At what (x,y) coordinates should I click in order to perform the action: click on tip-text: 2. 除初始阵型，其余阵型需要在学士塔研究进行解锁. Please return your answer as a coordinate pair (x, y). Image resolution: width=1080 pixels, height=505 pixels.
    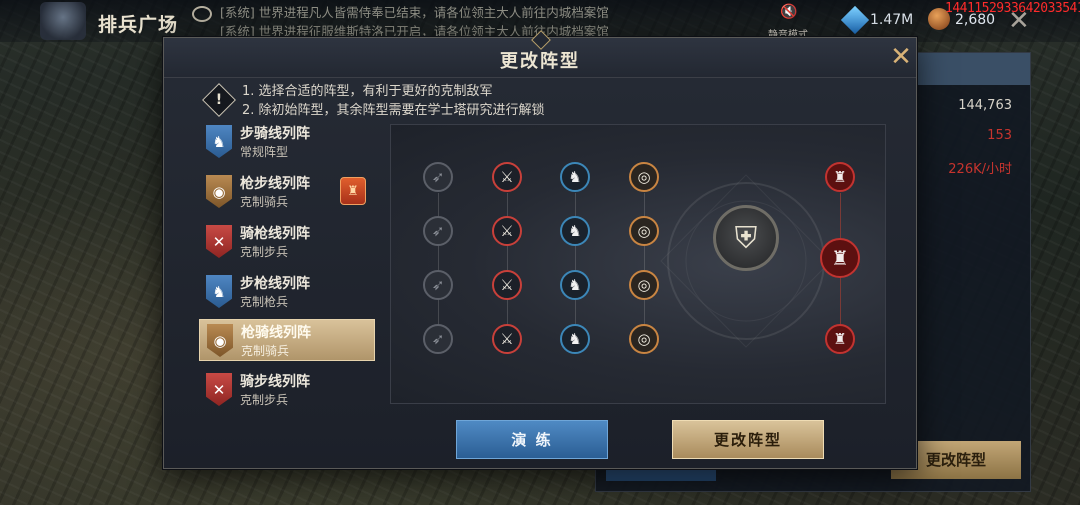
    Looking at the image, I should click on (393, 110).